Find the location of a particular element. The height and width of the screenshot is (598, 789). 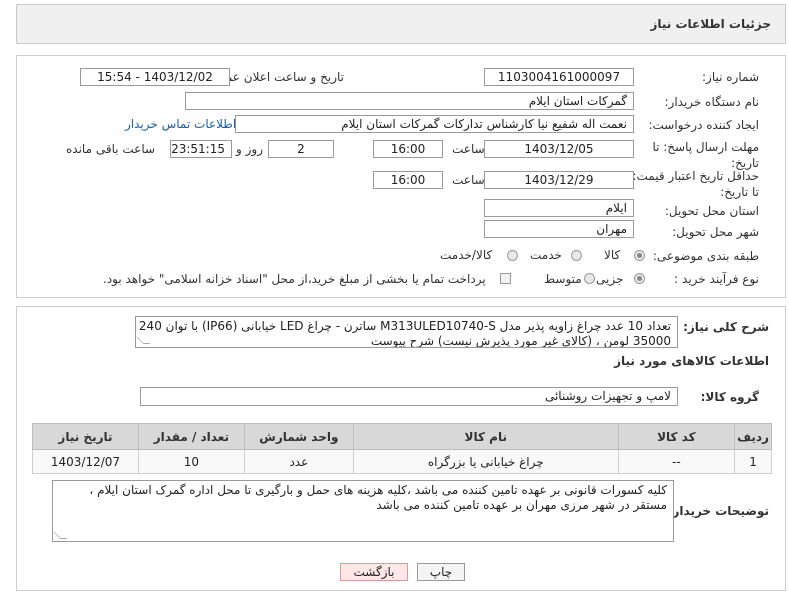

validity-label: حداقل تاریخ اعتبار قیمت: تا تاریخ: is located at coordinates (695, 184).